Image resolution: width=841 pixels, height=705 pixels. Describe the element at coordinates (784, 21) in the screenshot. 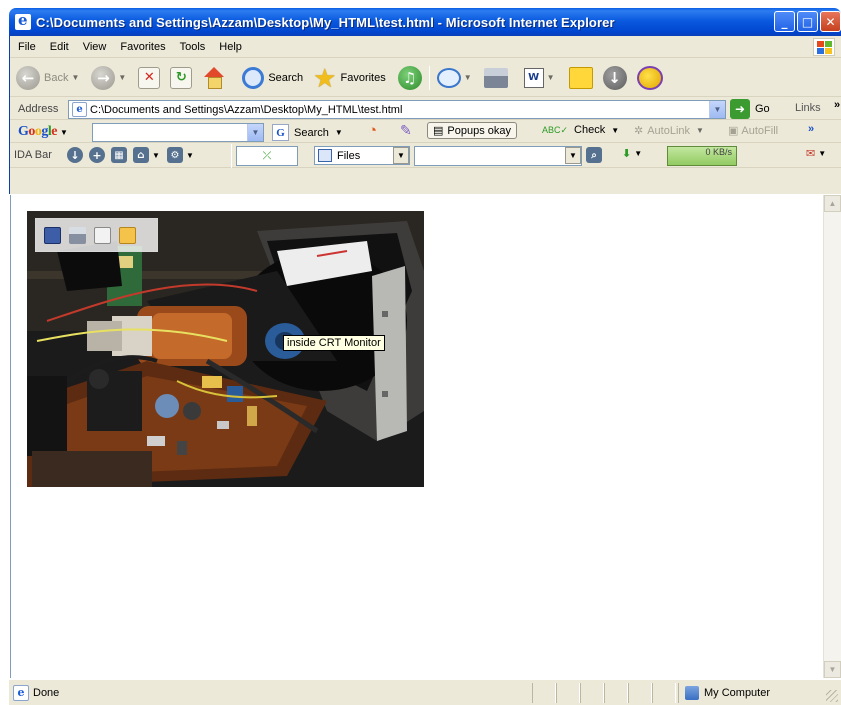

I see `minimize-button: _` at that location.